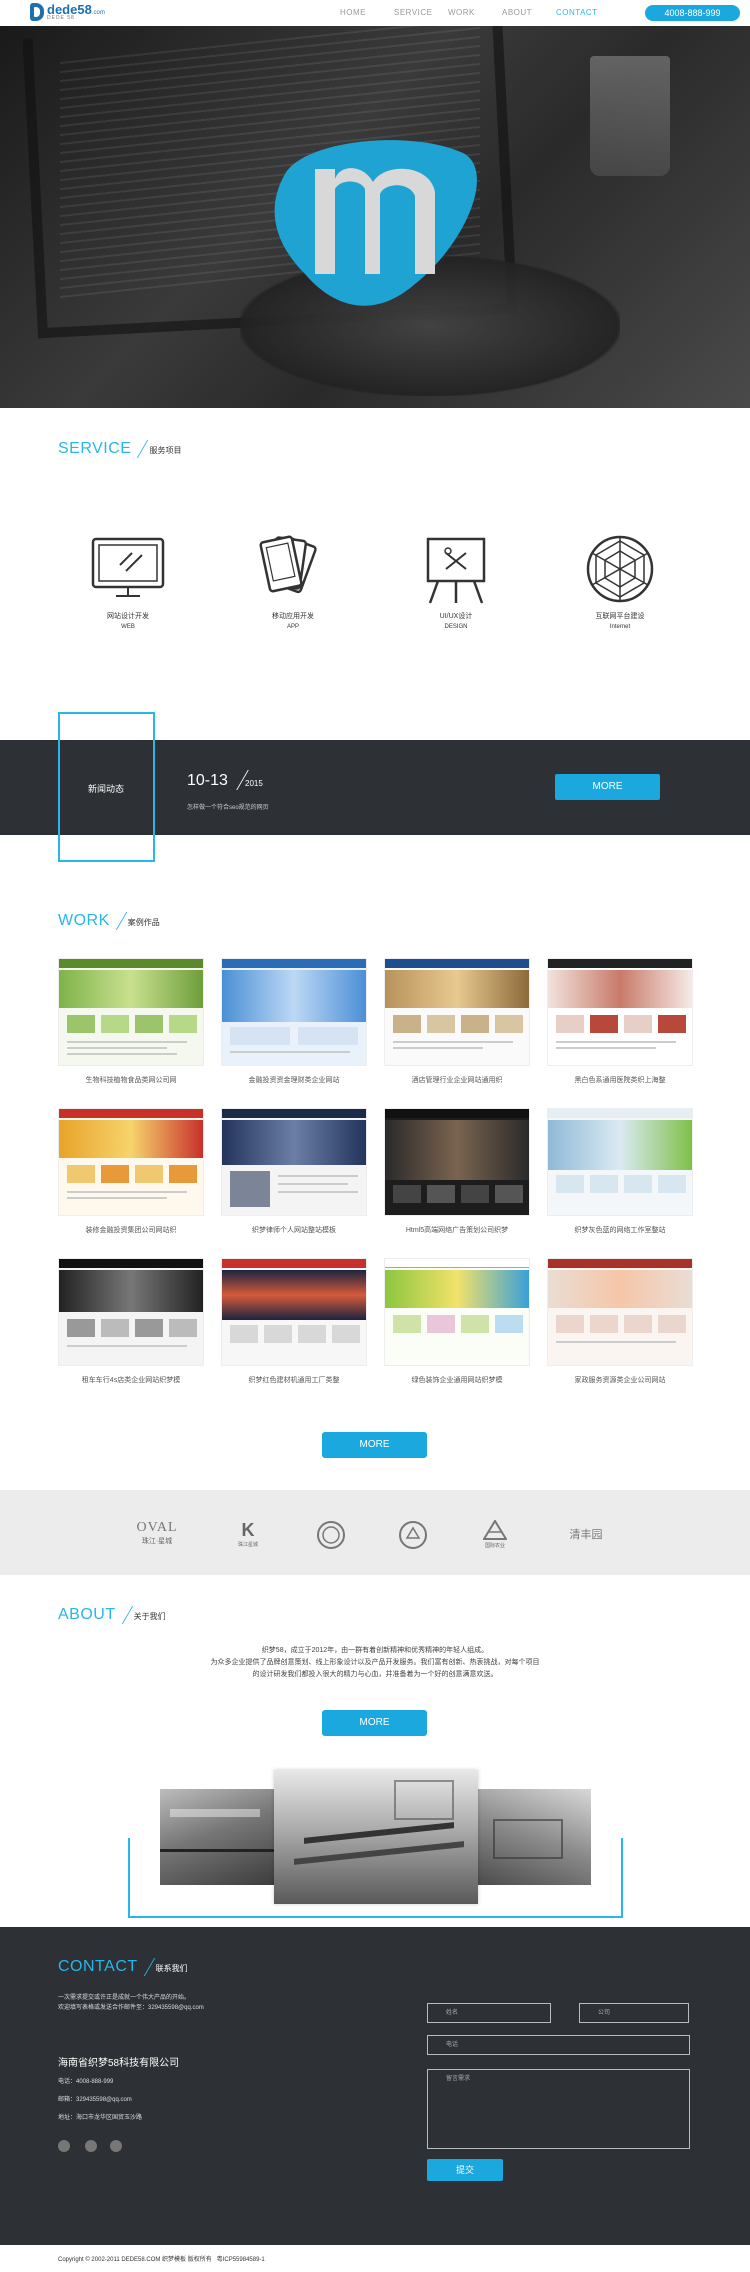 Image resolution: width=750 pixels, height=2272 pixels. What do you see at coordinates (131, 1321) in the screenshot?
I see `work-item: 租车车行4s店类企业网站织梦模` at bounding box center [131, 1321].